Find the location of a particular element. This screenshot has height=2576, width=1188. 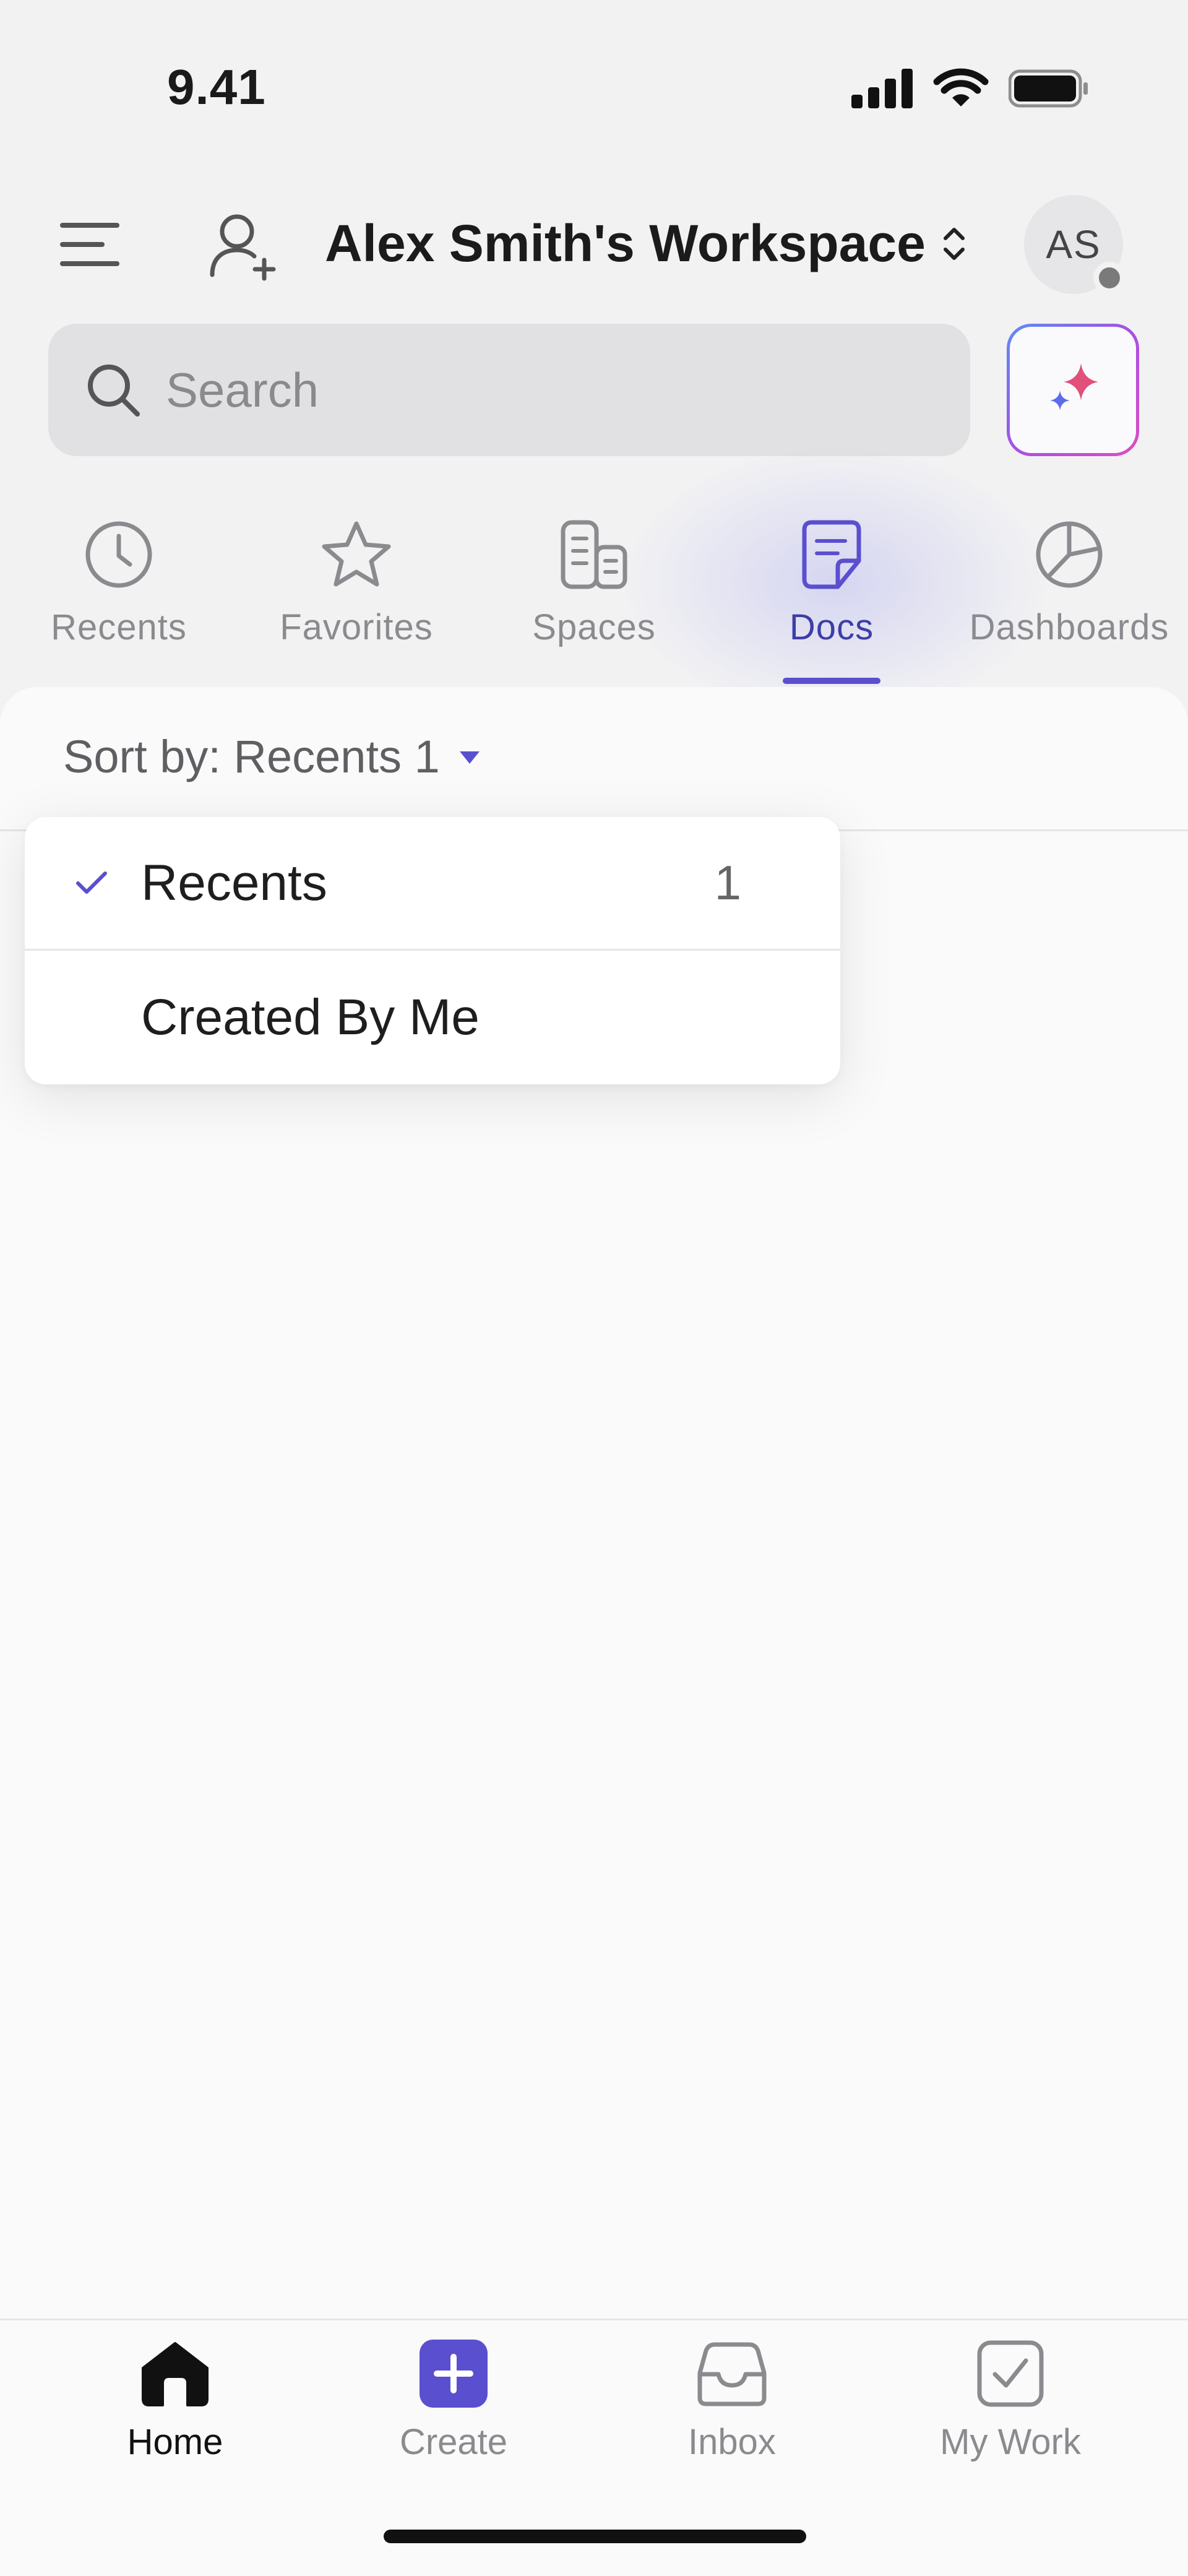

avatar: AS is located at coordinates (1075, 244).